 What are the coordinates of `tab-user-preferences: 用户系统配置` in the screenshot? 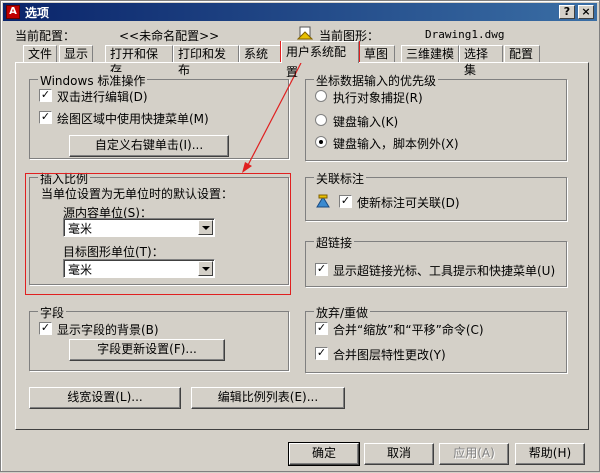 It's located at (320, 60).